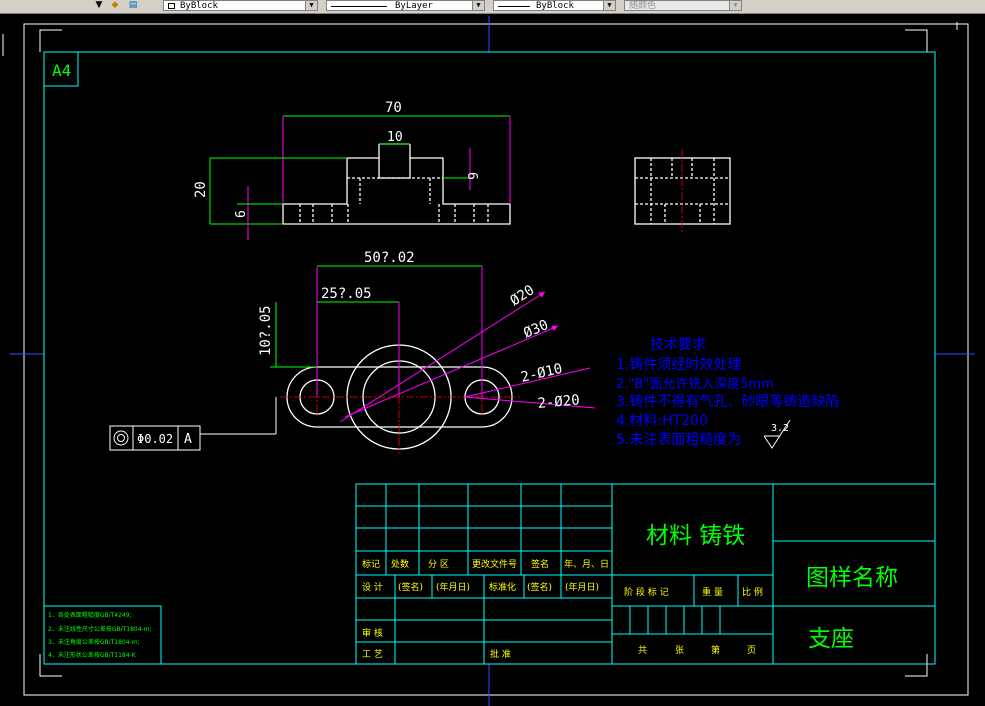  I want to click on linetype-sample, so click(359, 6).